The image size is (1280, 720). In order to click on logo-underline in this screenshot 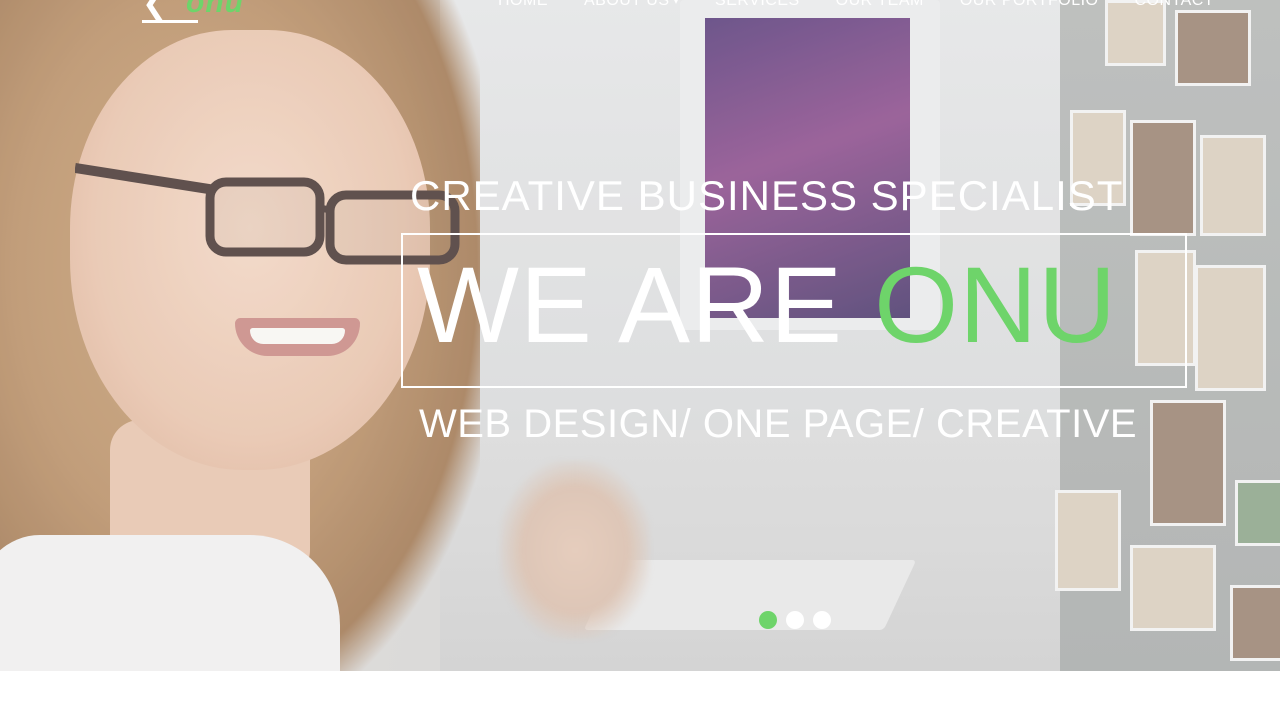, I will do `click(170, 21)`.